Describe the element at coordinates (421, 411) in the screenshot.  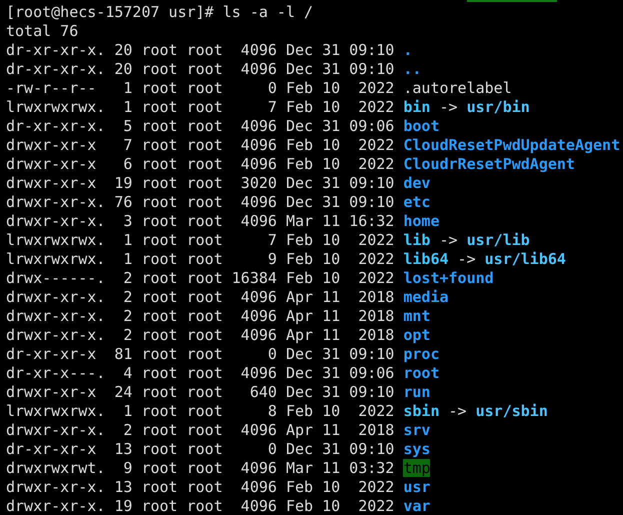
I see `file-name: sbin` at that location.